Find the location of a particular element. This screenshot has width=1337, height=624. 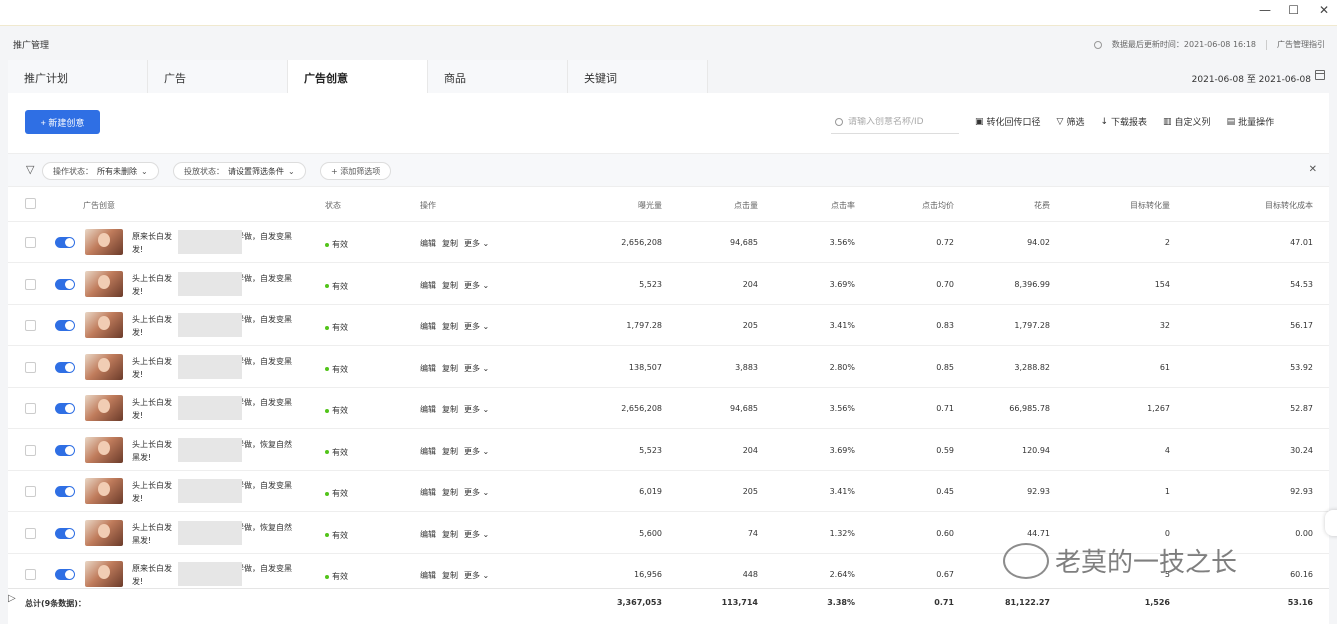

side-float-button is located at coordinates (1331, 523).